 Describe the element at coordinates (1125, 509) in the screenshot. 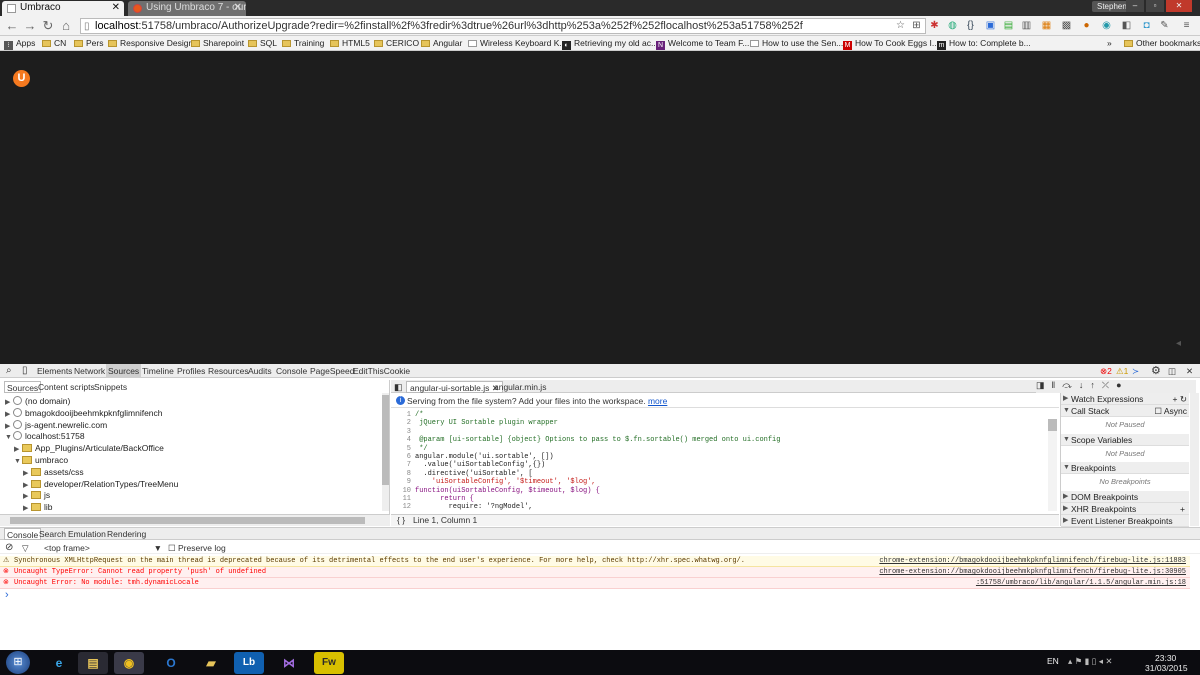

I see `section-xhr-breakpoints: ▶ XHR Breakpoints +` at that location.